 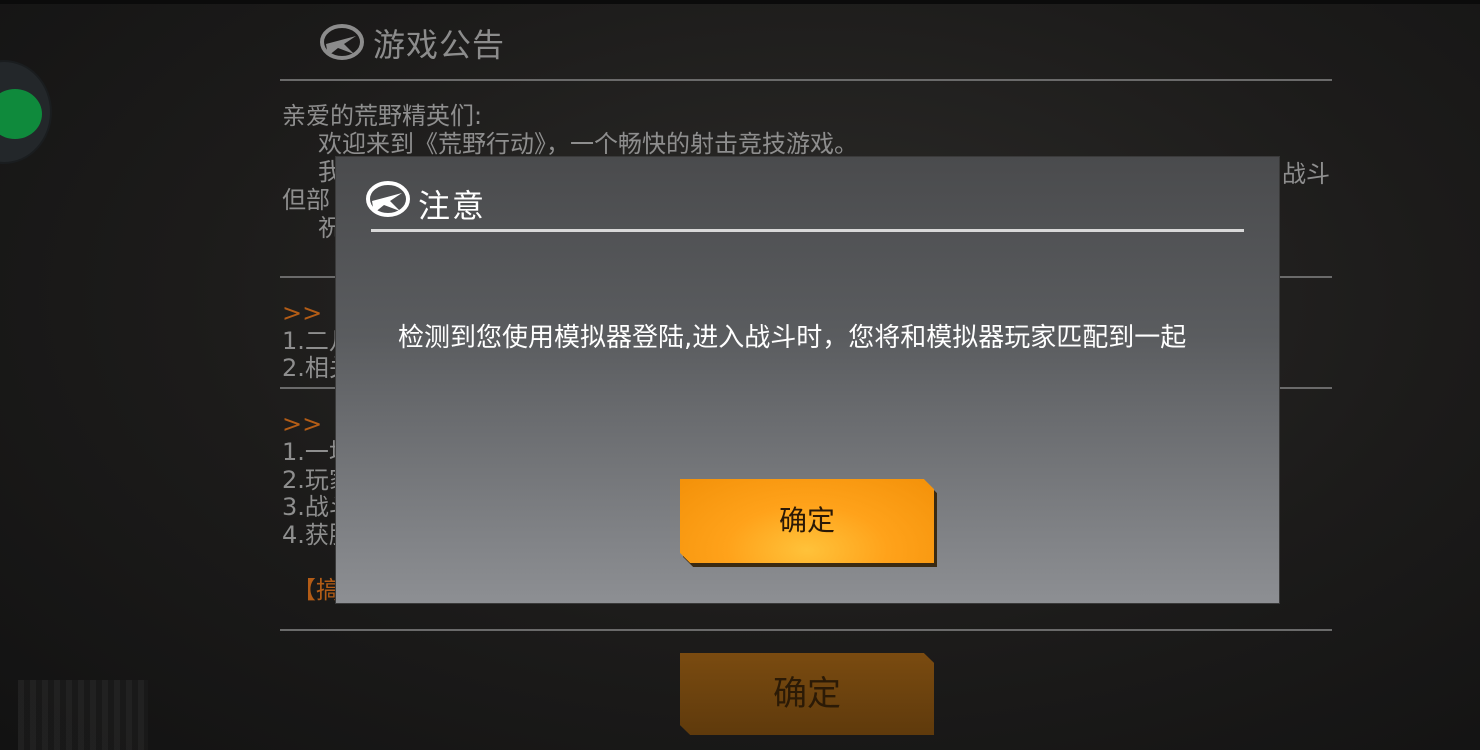 What do you see at coordinates (588, 144) in the screenshot?
I see `welcome-text: 欢迎来到《荒野行动》，一个畅快的射击竞技游戏。` at bounding box center [588, 144].